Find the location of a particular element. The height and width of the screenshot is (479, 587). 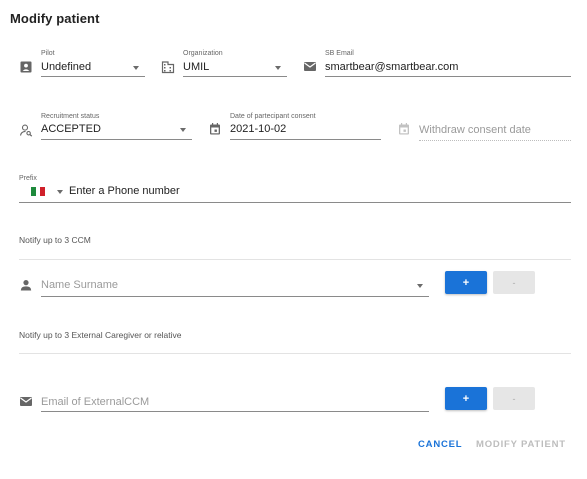

pilot-label: Pilot is located at coordinates (48, 53).